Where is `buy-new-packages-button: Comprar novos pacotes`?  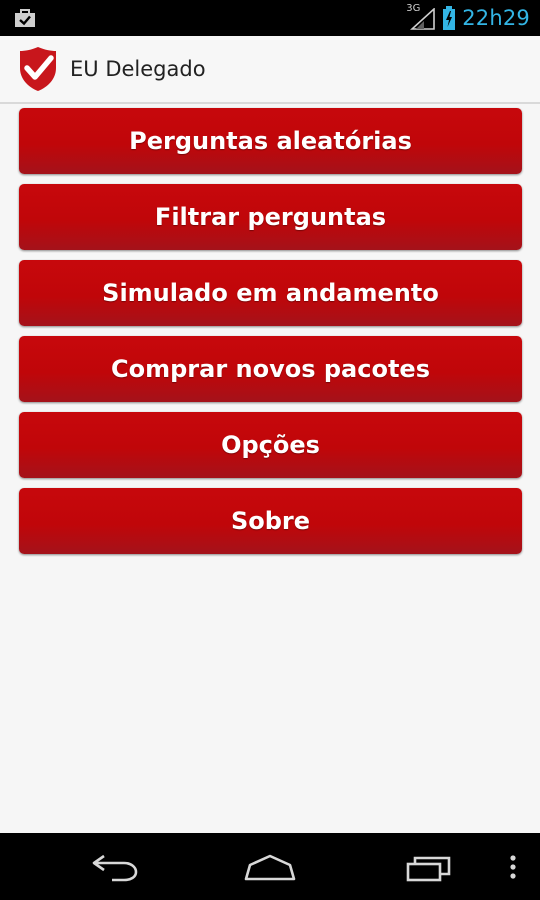
buy-new-packages-button: Comprar novos pacotes is located at coordinates (270, 369).